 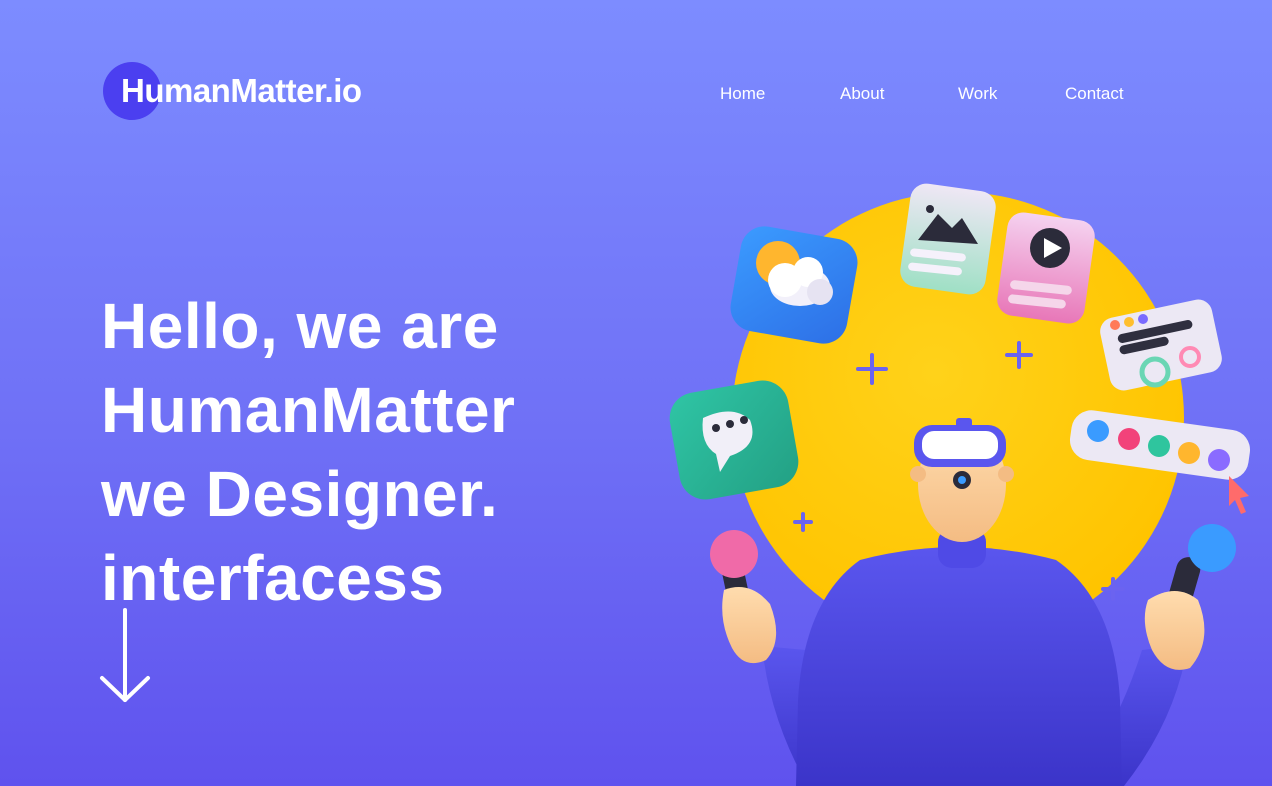 I want to click on cursor-icon, so click(x=1239, y=495).